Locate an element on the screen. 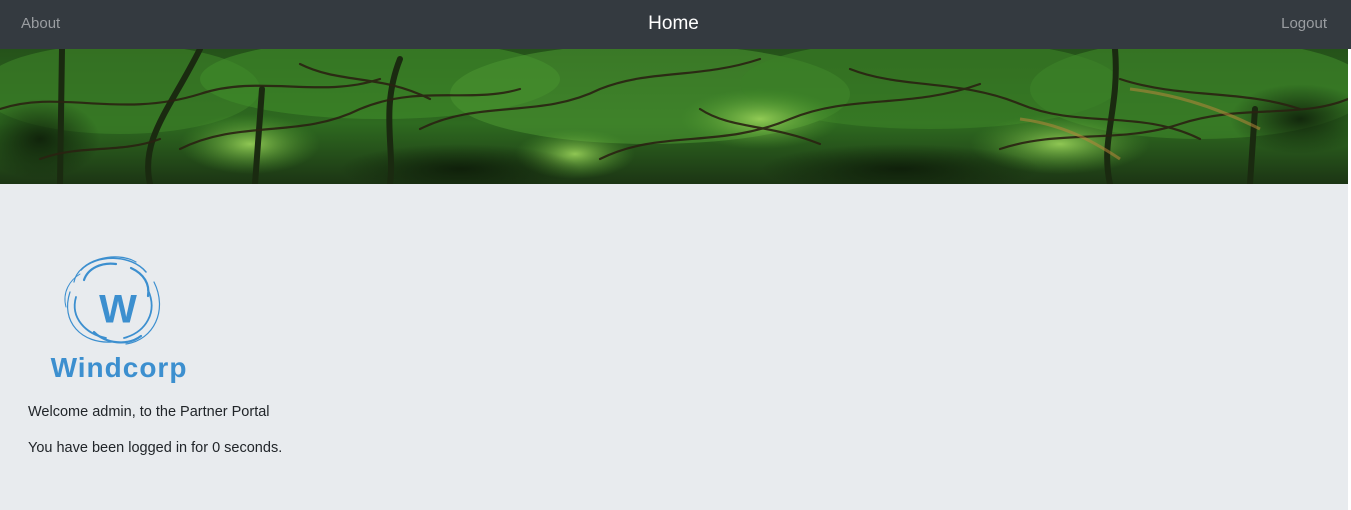 This screenshot has height=510, width=1351. nav-home-brand: Home is located at coordinates (673, 24).